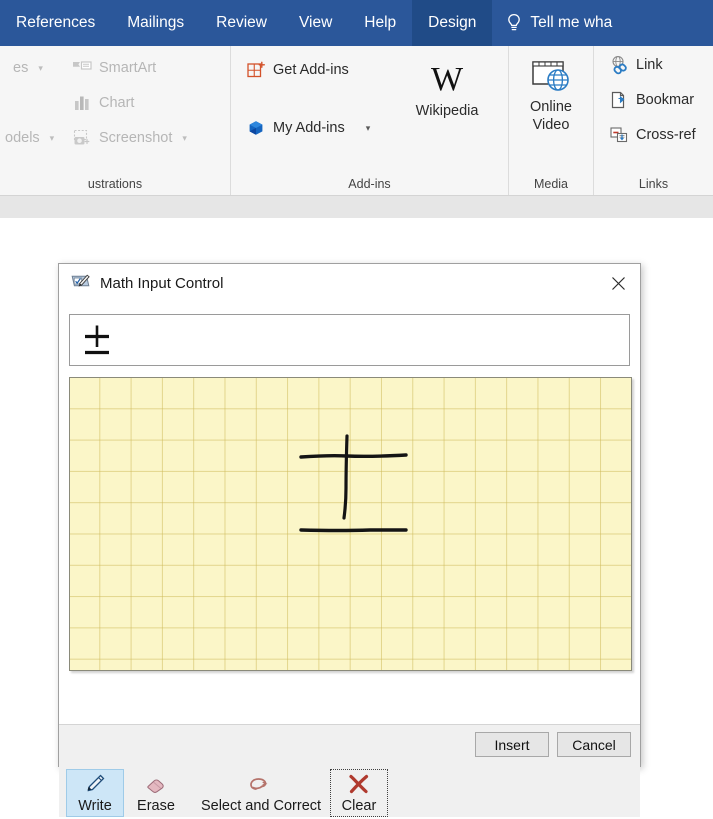  What do you see at coordinates (619, 135) in the screenshot?
I see `cross-reference-icon` at bounding box center [619, 135].